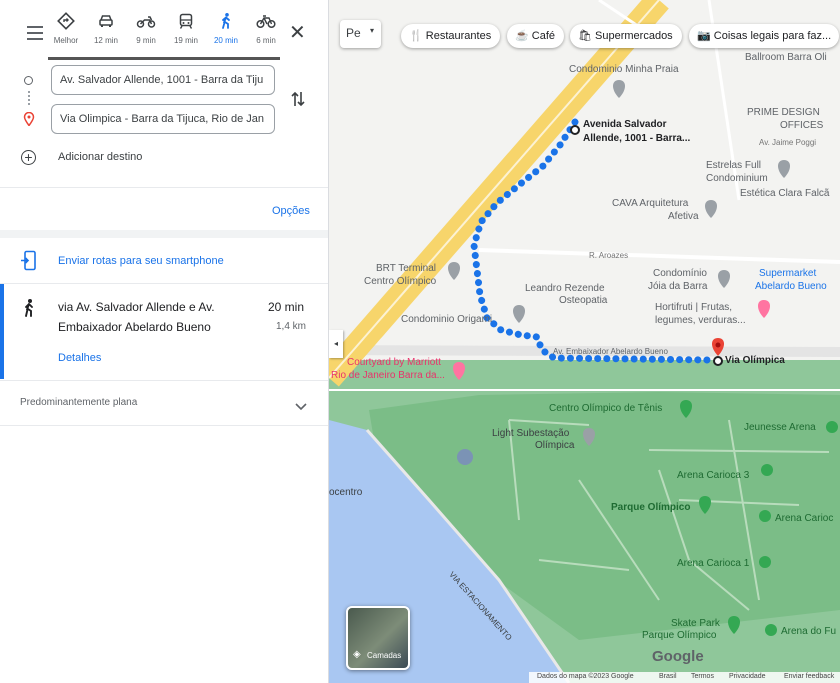  What do you see at coordinates (780, 427) in the screenshot?
I see `map-label-jeunesse: Jeunesse Arena` at bounding box center [780, 427].